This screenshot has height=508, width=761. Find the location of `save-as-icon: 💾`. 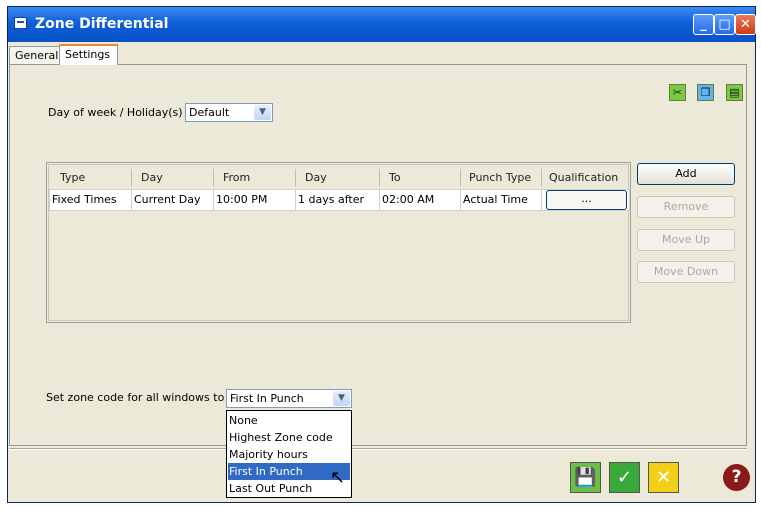

save-as-icon: 💾 is located at coordinates (585, 477).